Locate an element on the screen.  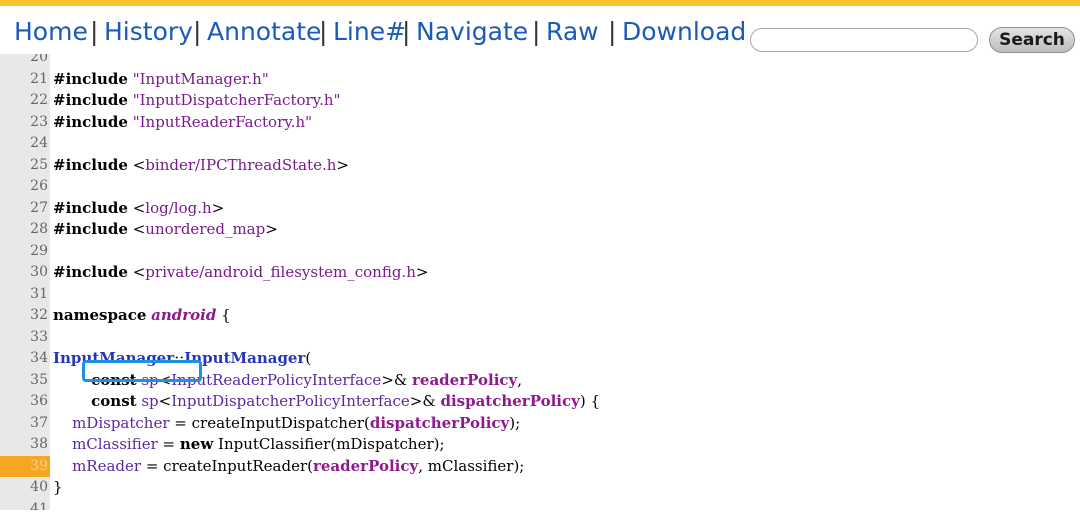
code-line: 28 #include <unordered_map> is located at coordinates (540, 230).